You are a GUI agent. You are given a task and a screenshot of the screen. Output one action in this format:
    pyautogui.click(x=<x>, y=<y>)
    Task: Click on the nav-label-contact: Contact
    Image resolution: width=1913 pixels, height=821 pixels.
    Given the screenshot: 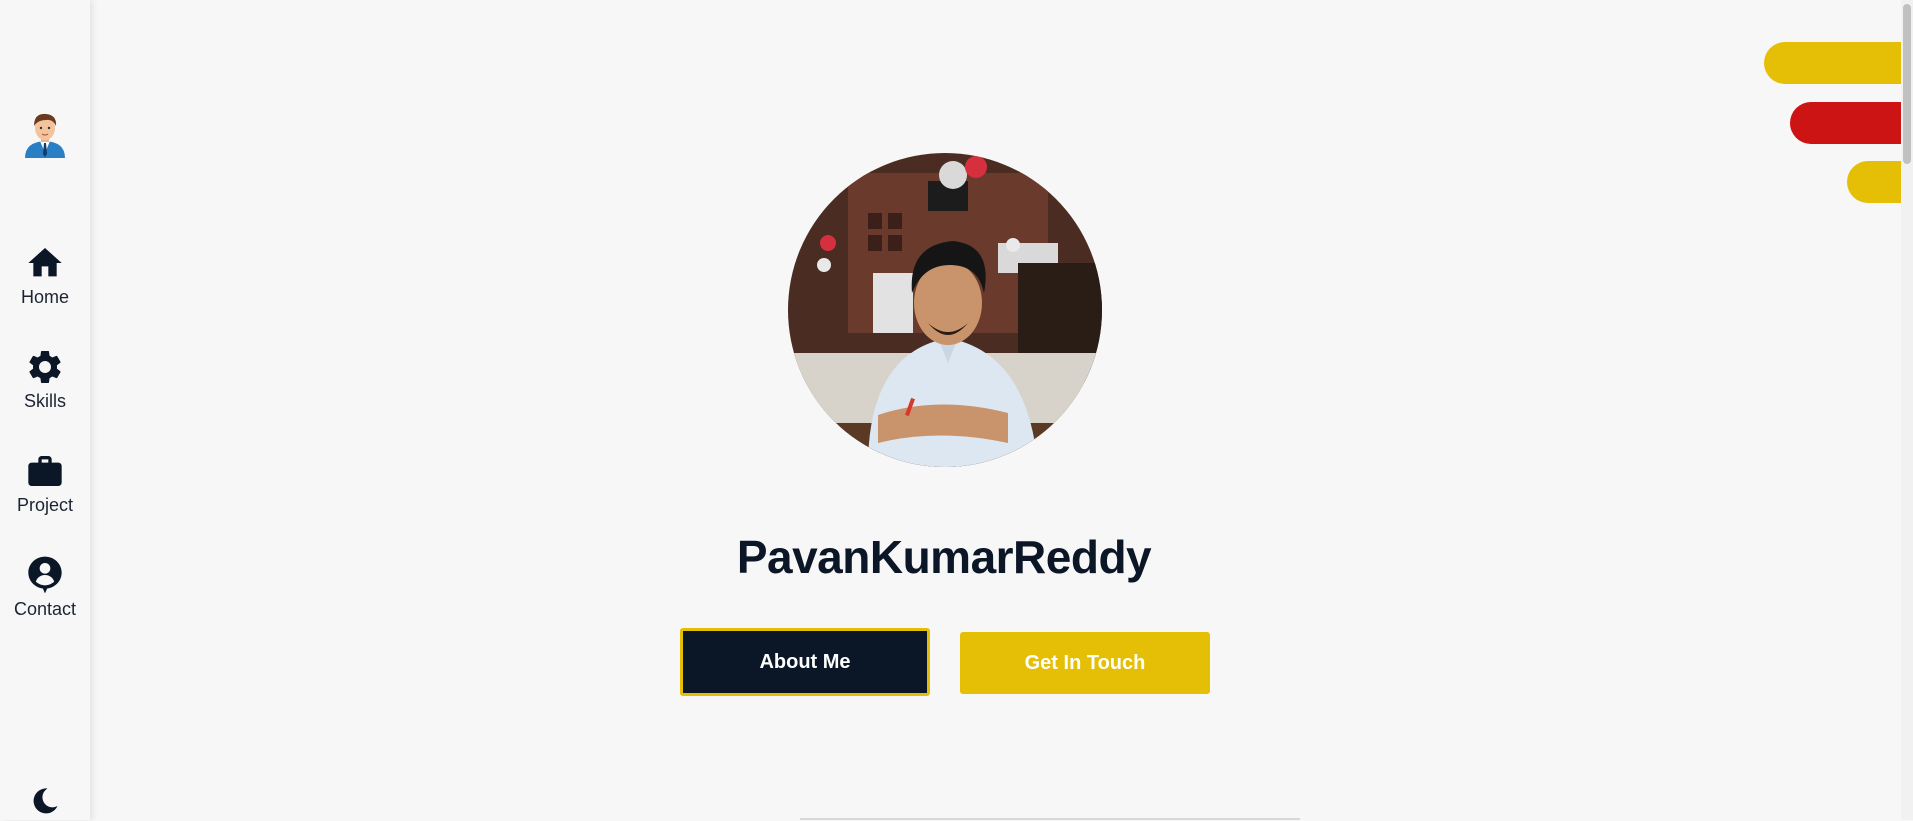 What is the action you would take?
    pyautogui.click(x=45, y=609)
    